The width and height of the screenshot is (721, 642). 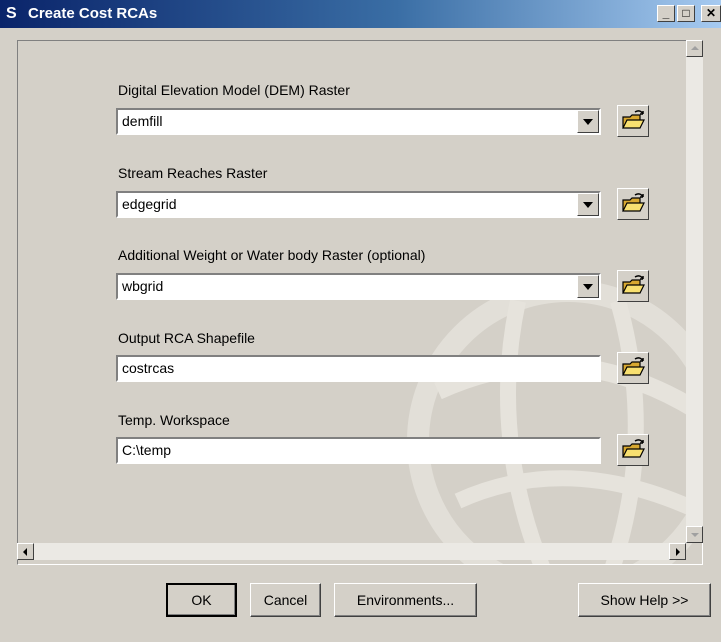 What do you see at coordinates (358, 121) in the screenshot?
I see `dem-raster-combobox: demfill` at bounding box center [358, 121].